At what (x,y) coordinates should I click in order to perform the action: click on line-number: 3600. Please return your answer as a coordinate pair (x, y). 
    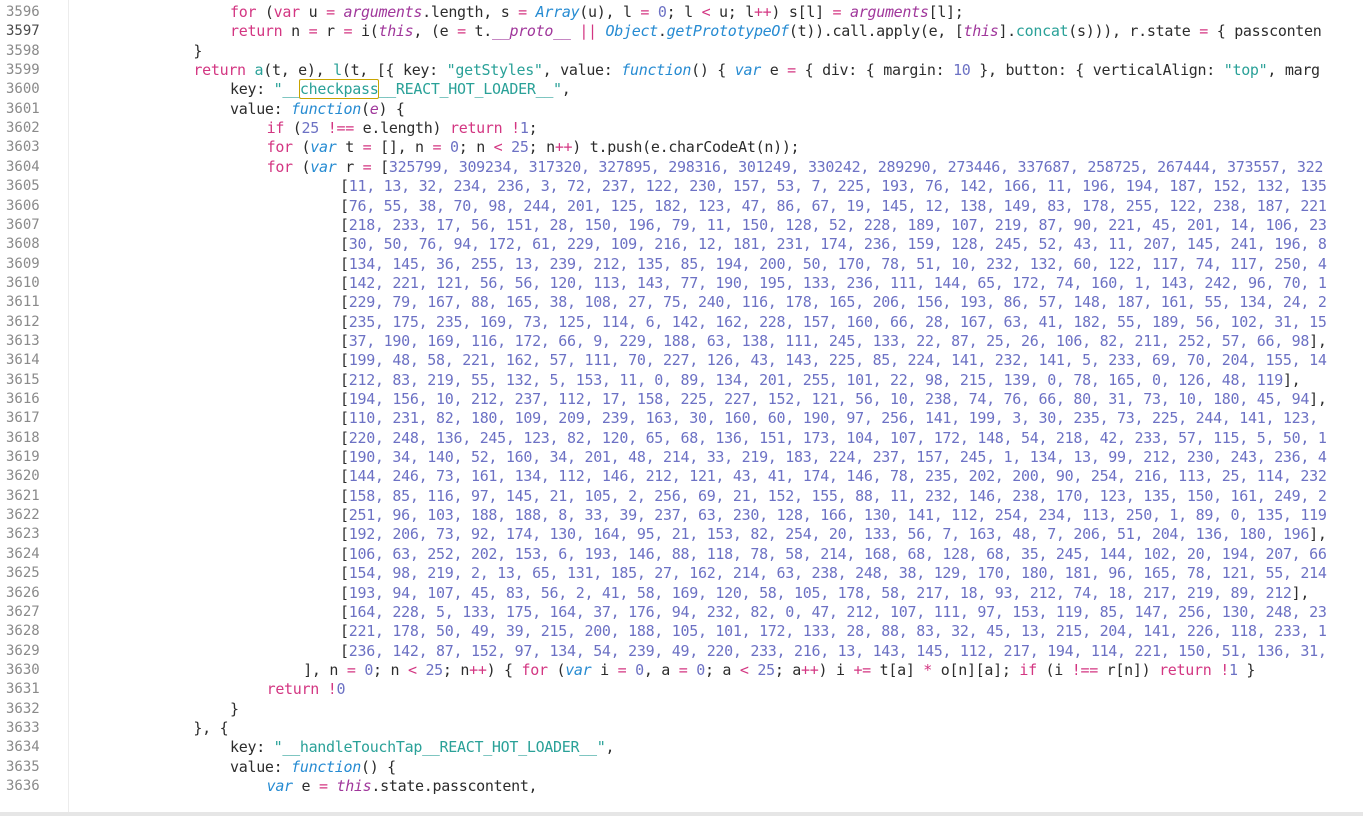
    Looking at the image, I should click on (23, 89).